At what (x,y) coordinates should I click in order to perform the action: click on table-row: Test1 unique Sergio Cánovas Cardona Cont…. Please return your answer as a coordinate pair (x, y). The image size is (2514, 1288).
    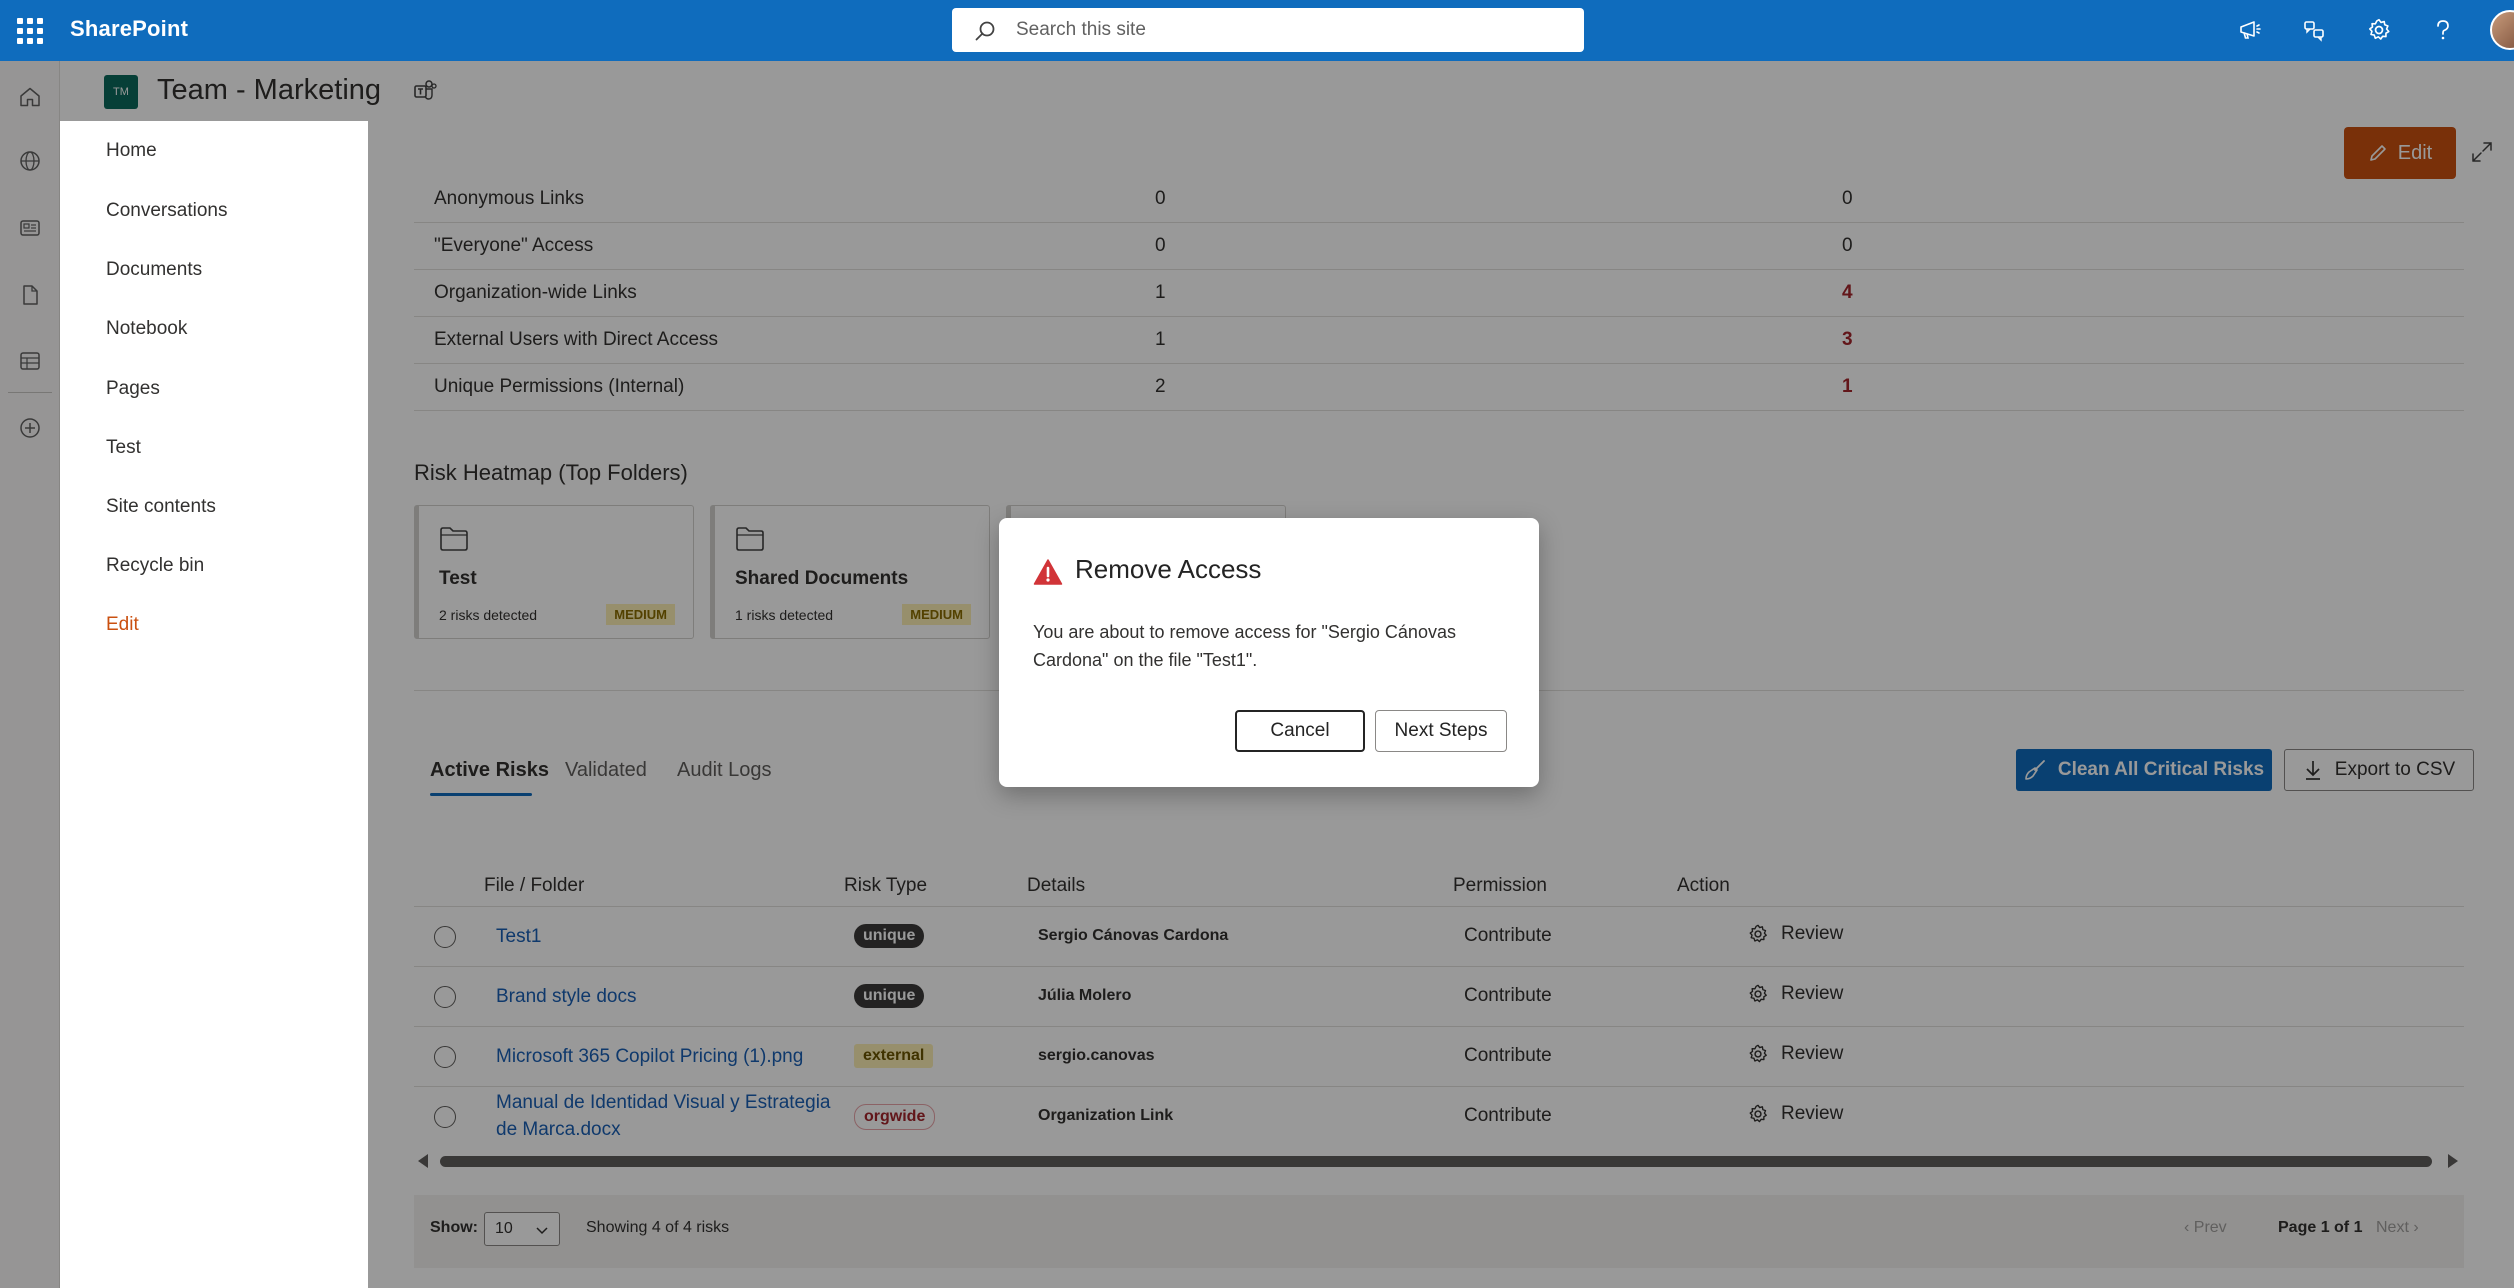
    Looking at the image, I should click on (1439, 937).